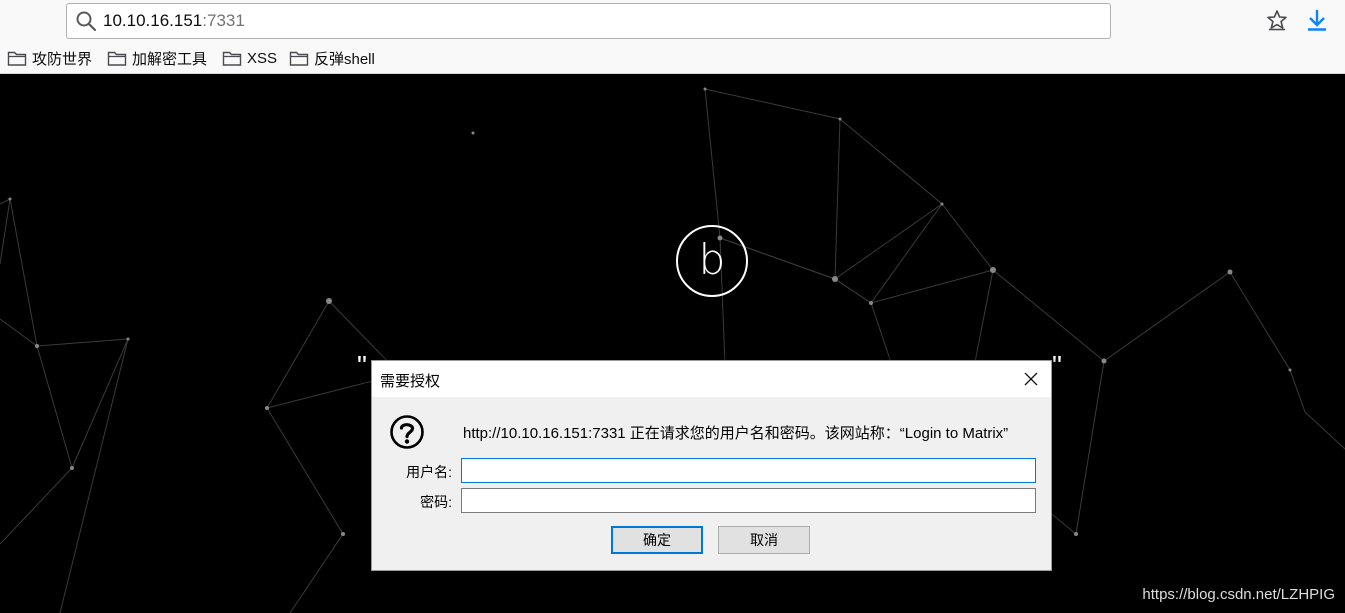 This screenshot has width=1345, height=613. What do you see at coordinates (410, 381) in the screenshot?
I see `dialog-title: 需要授权` at bounding box center [410, 381].